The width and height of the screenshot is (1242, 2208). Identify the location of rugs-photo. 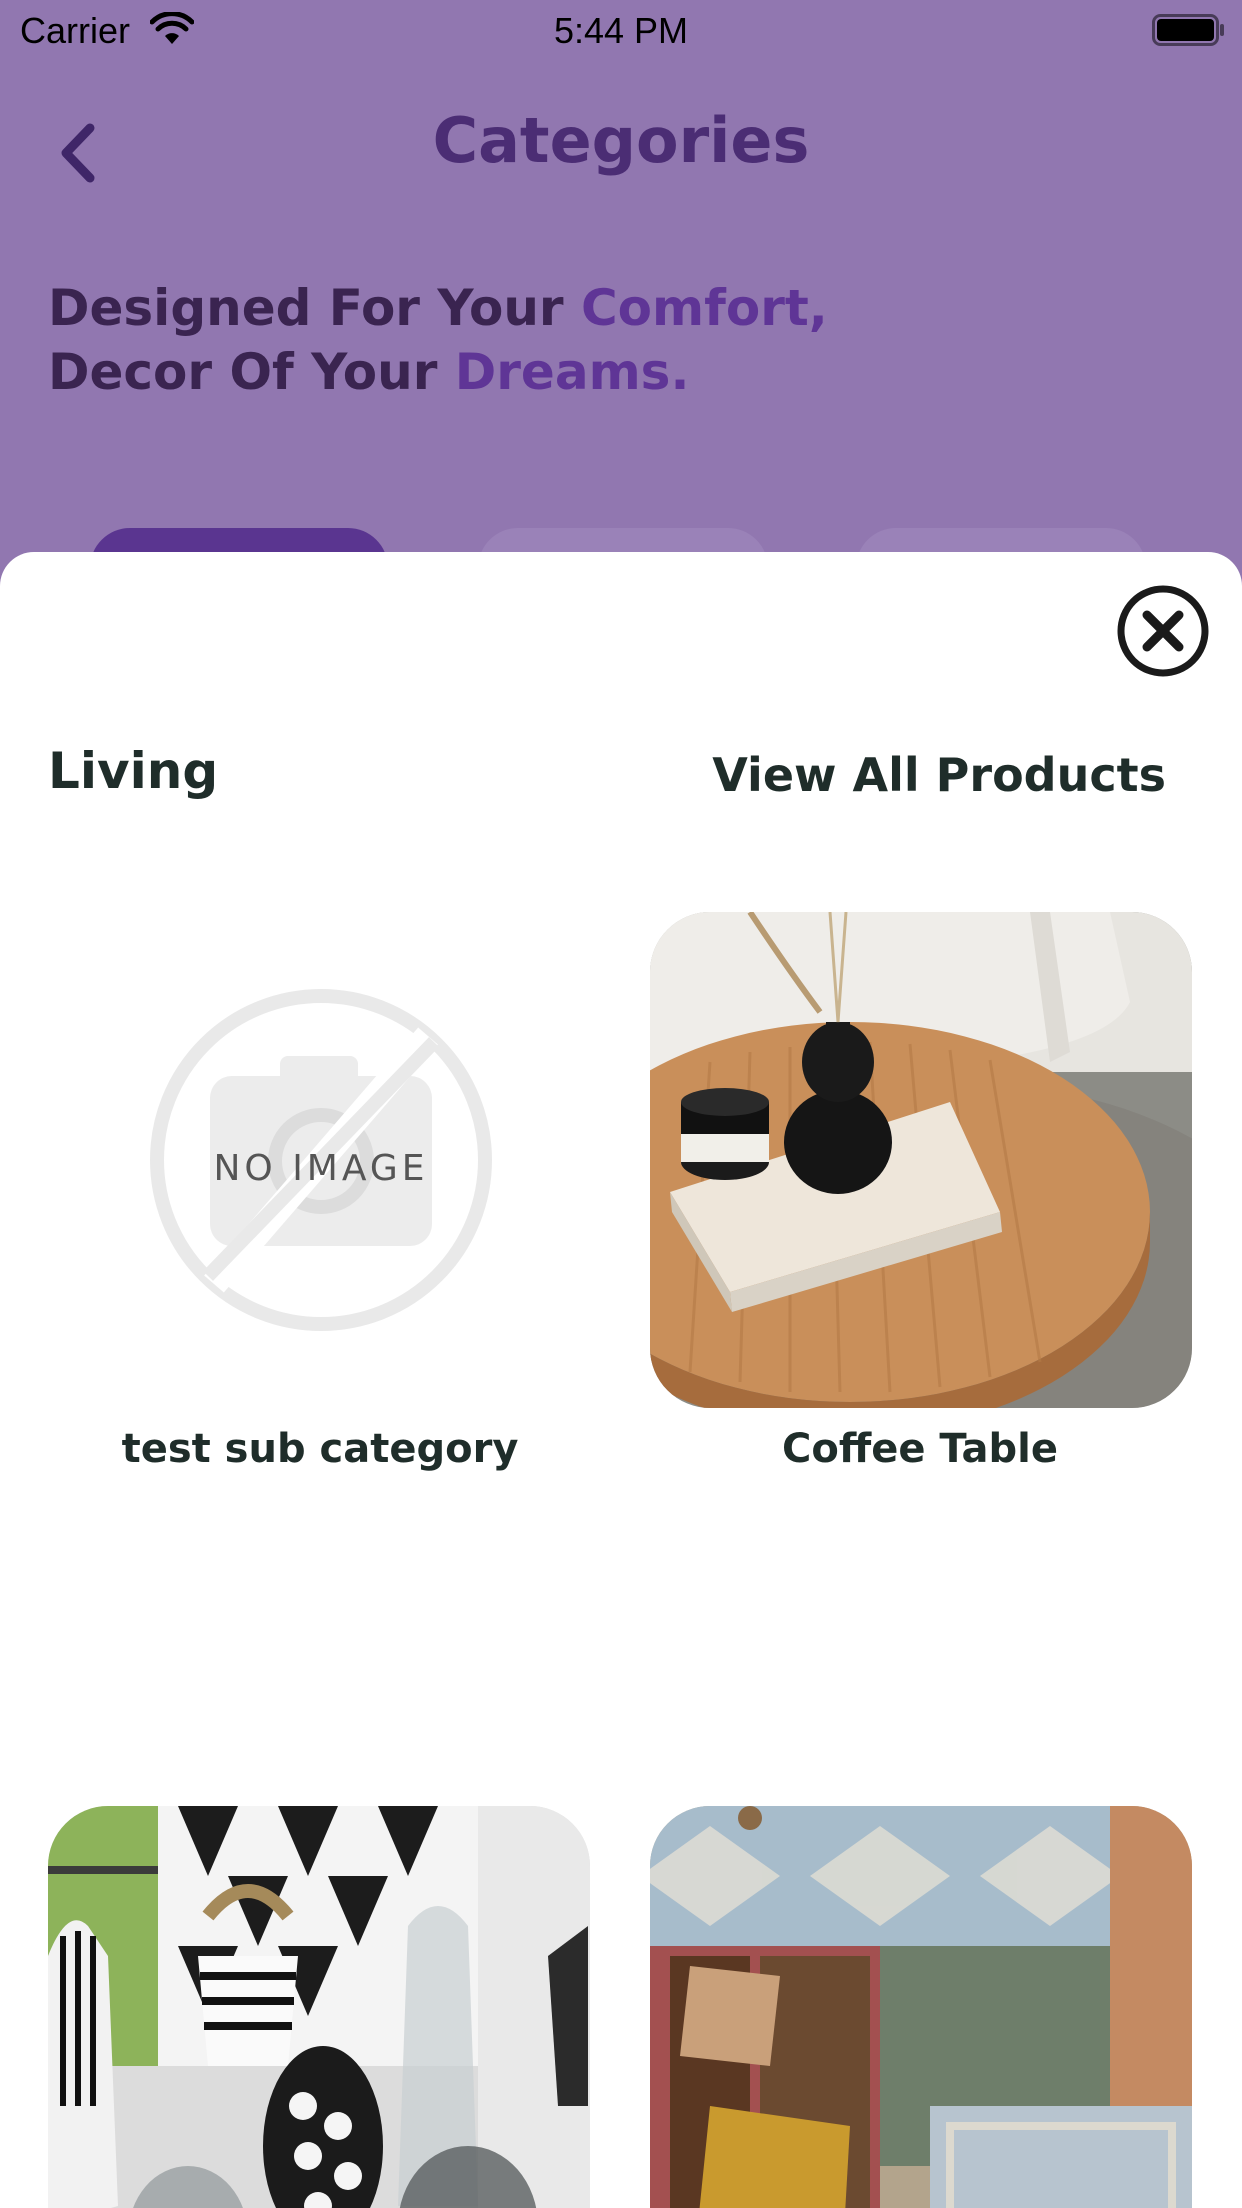
(921, 2007).